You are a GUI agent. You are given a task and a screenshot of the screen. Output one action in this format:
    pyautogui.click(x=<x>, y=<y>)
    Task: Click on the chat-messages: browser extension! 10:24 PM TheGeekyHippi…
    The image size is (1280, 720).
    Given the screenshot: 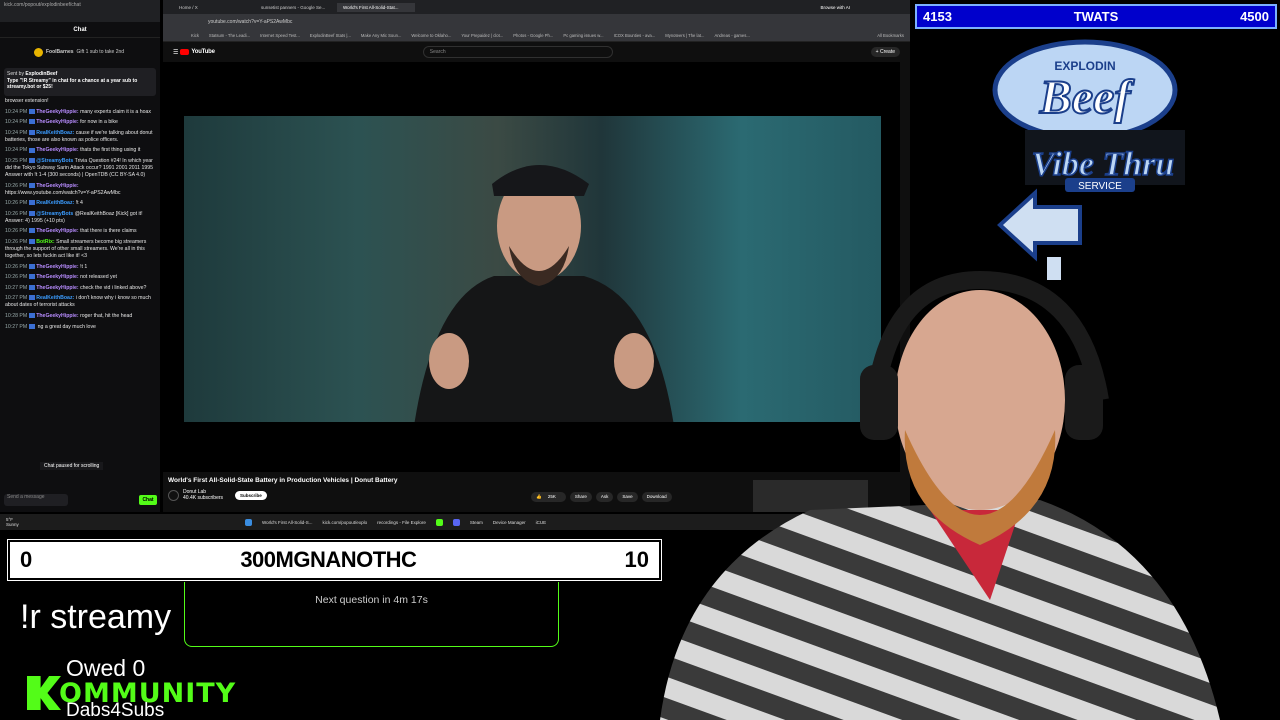 What is the action you would take?
    pyautogui.click(x=80, y=288)
    